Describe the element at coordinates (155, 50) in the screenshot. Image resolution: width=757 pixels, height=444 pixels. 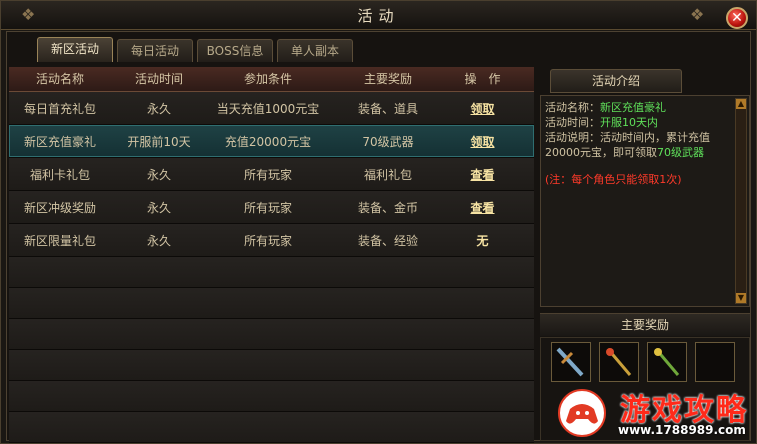
I see `tab-daily: 每日活动` at that location.